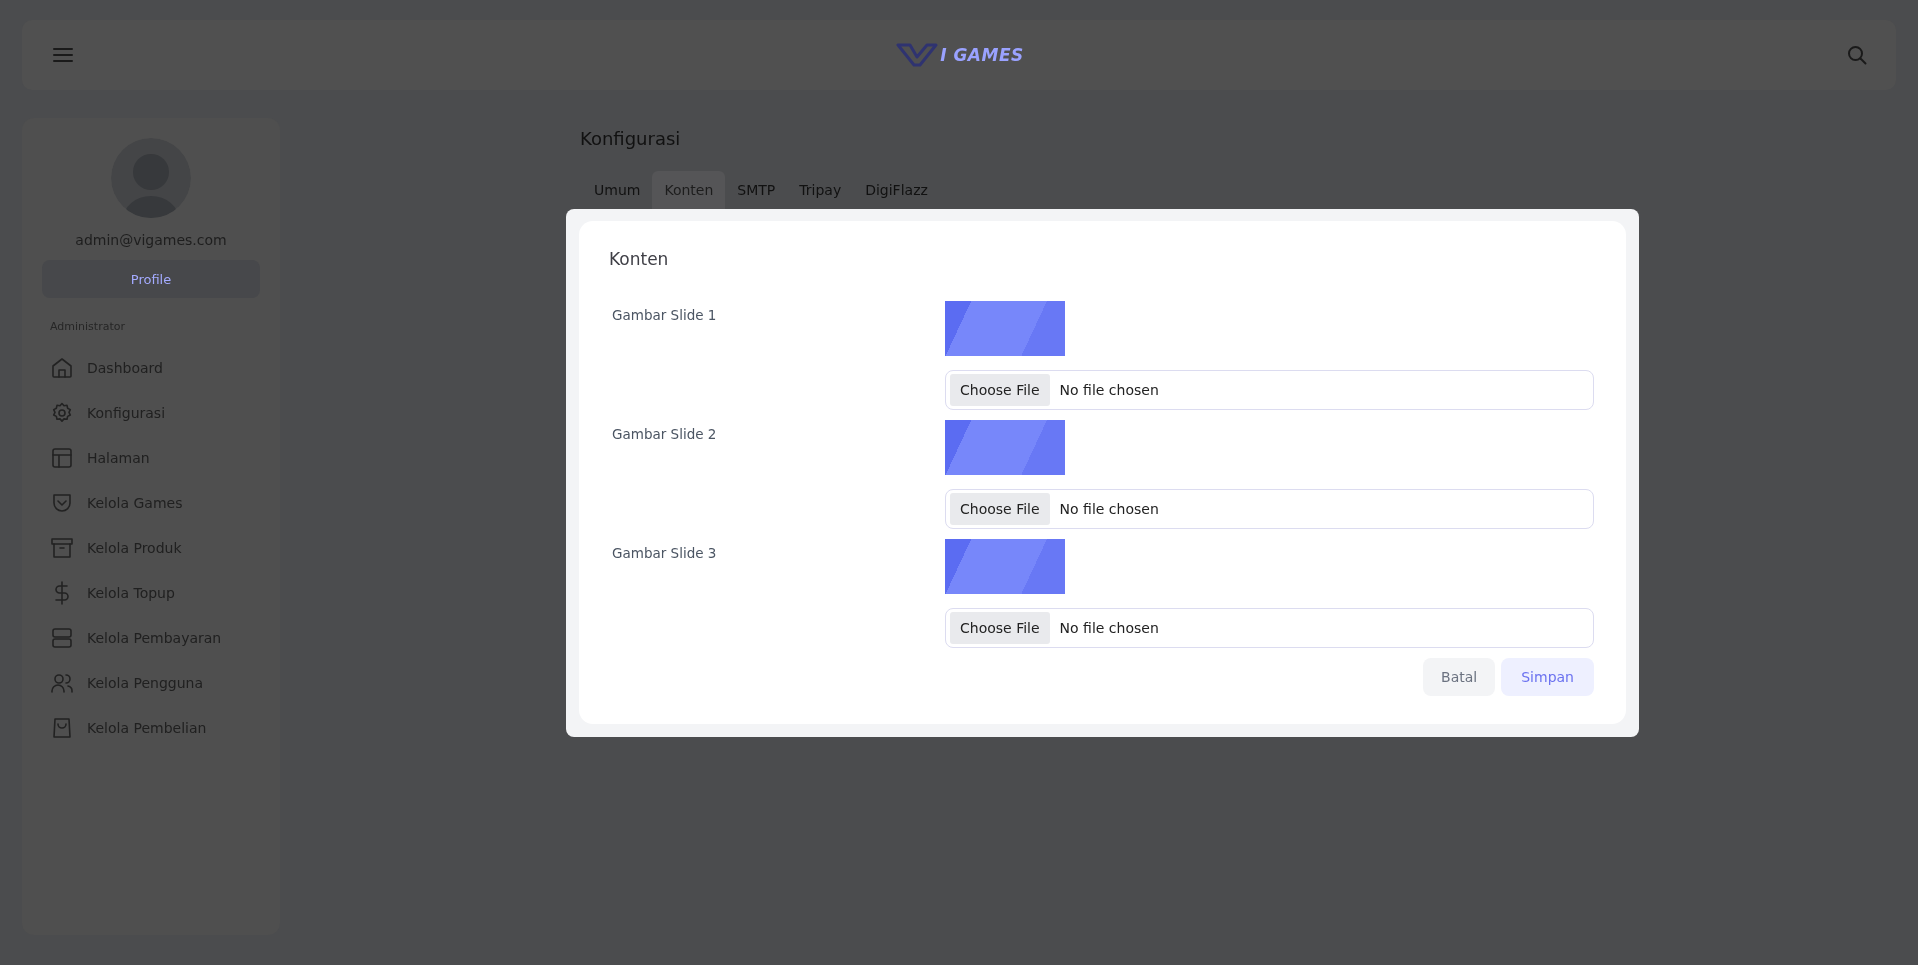  Describe the element at coordinates (617, 190) in the screenshot. I see `tab: Umum` at that location.